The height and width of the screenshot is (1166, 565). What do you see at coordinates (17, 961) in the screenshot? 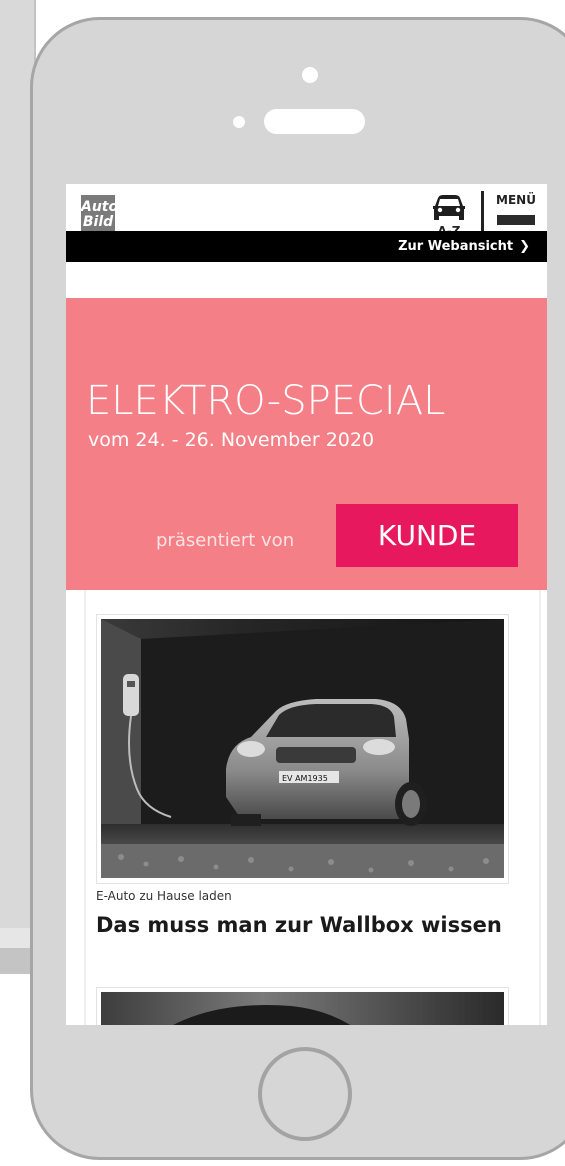
I see `background-strip-dark` at bounding box center [17, 961].